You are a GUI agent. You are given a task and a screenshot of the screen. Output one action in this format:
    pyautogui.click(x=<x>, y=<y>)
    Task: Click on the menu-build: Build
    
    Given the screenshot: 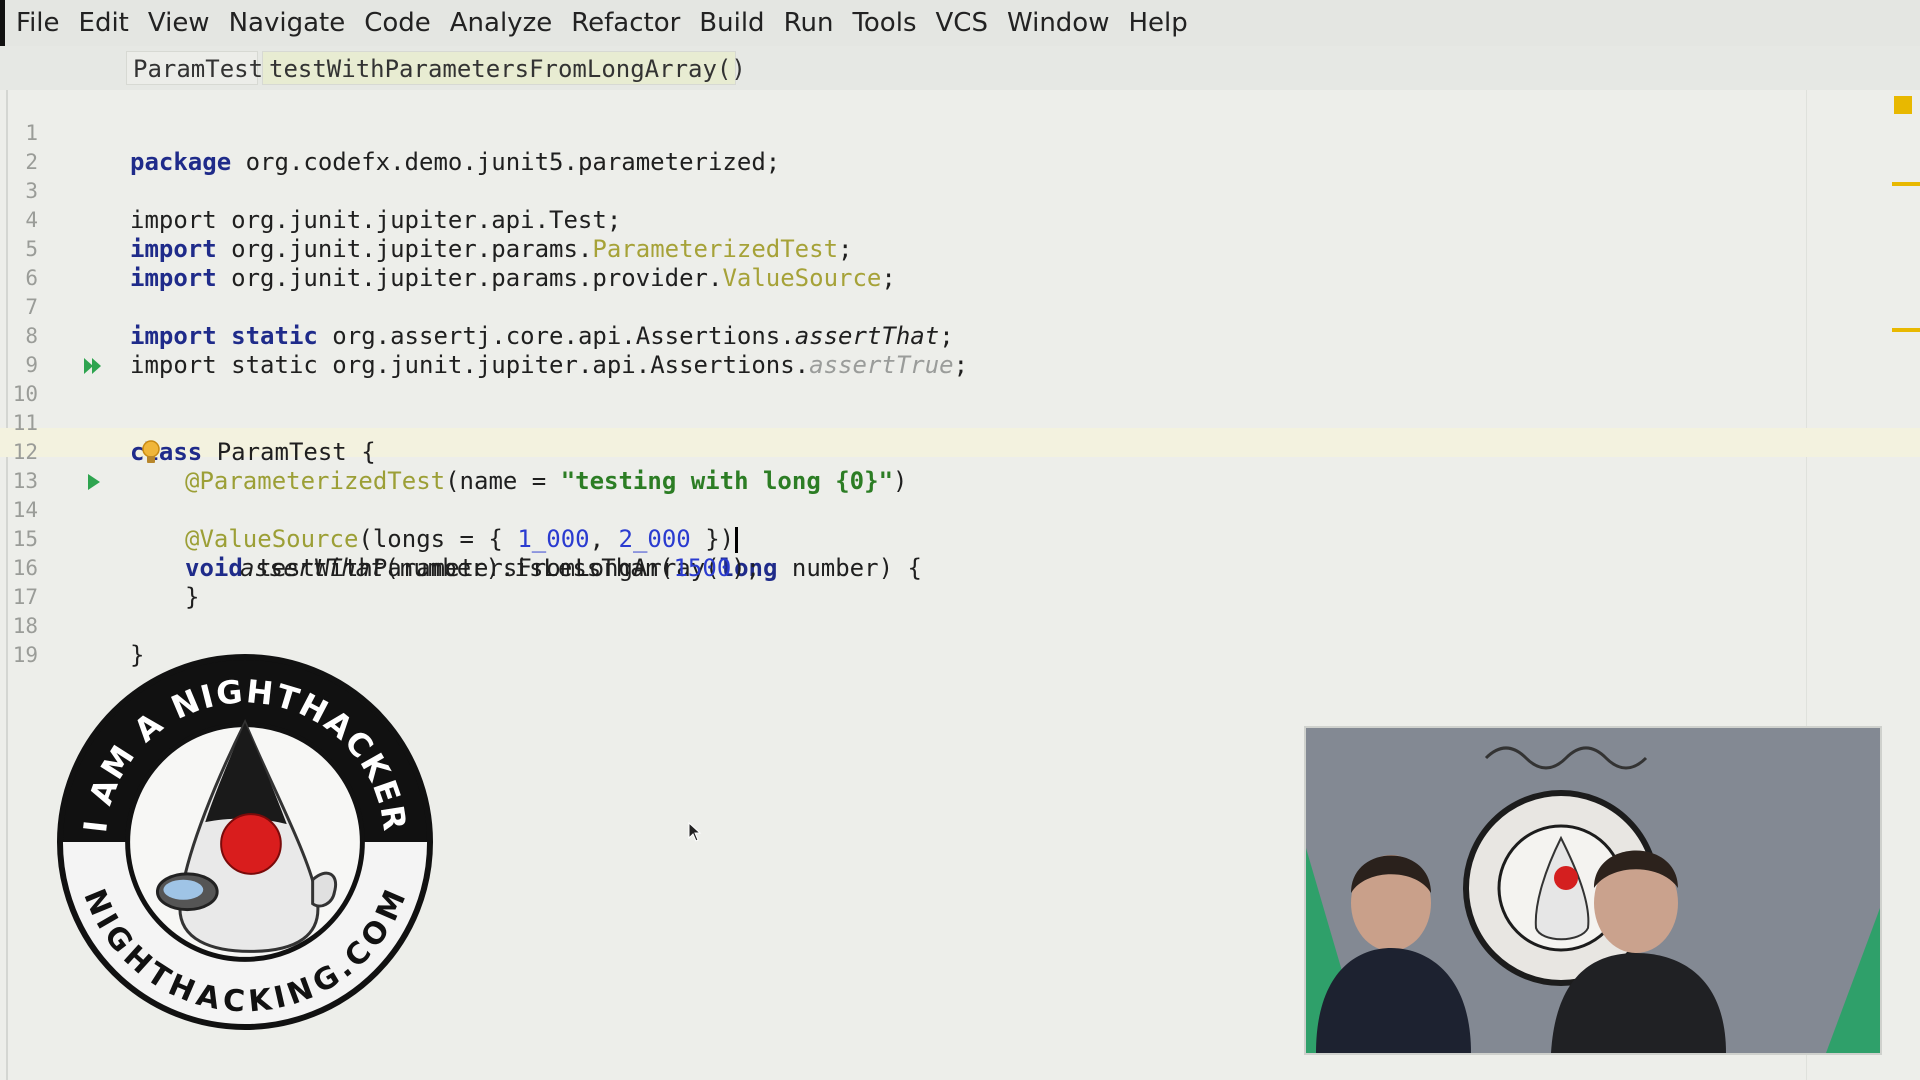 What is the action you would take?
    pyautogui.click(x=731, y=23)
    